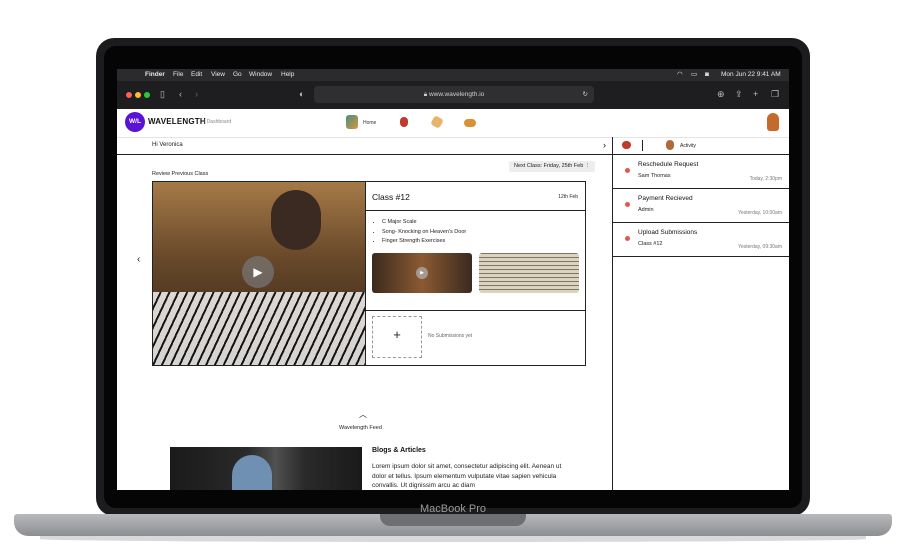 This screenshot has height=560, width=906. I want to click on add-submission-button: +, so click(397, 337).